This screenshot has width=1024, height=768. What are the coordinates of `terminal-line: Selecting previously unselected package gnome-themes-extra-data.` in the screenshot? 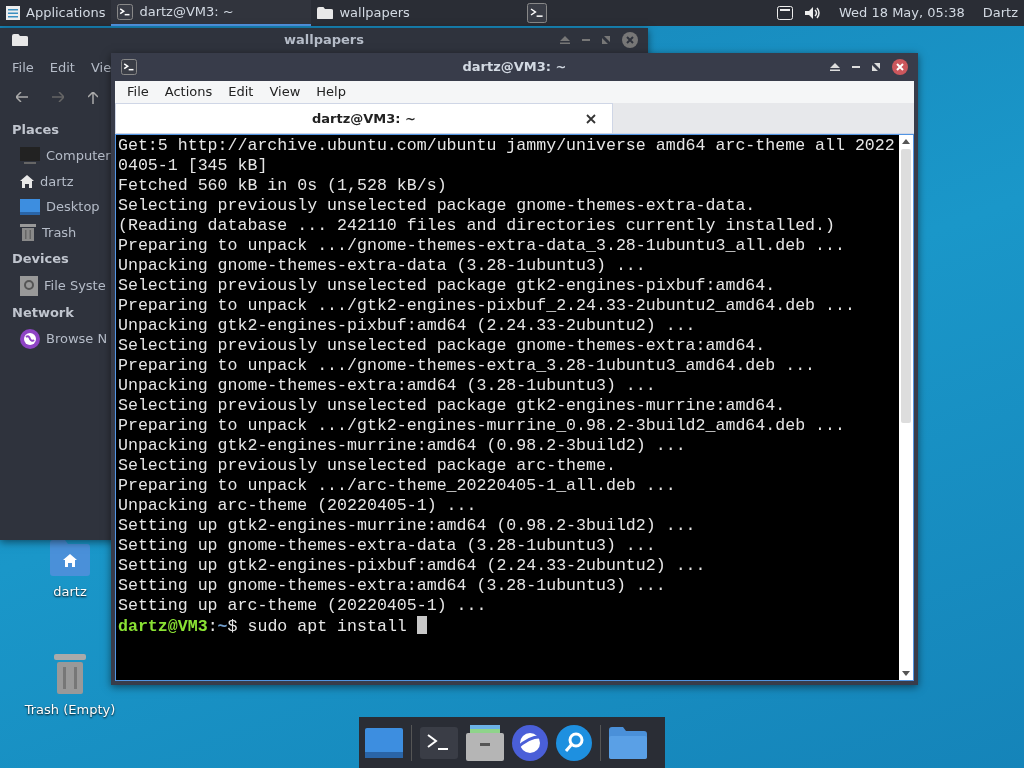 It's located at (437, 206).